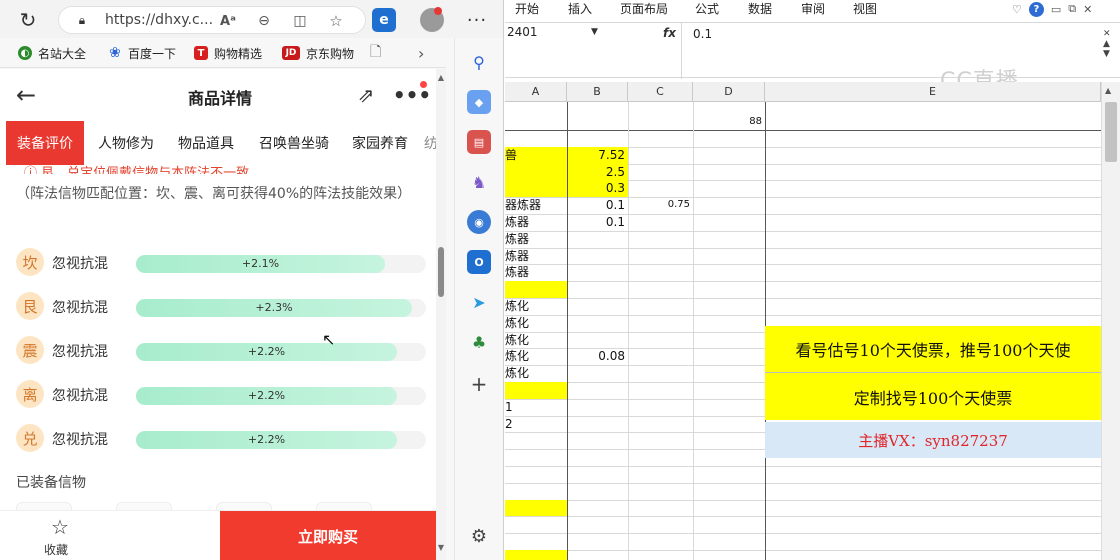 This screenshot has height=560, width=1120. I want to click on cell-b: 7.52, so click(597, 155).